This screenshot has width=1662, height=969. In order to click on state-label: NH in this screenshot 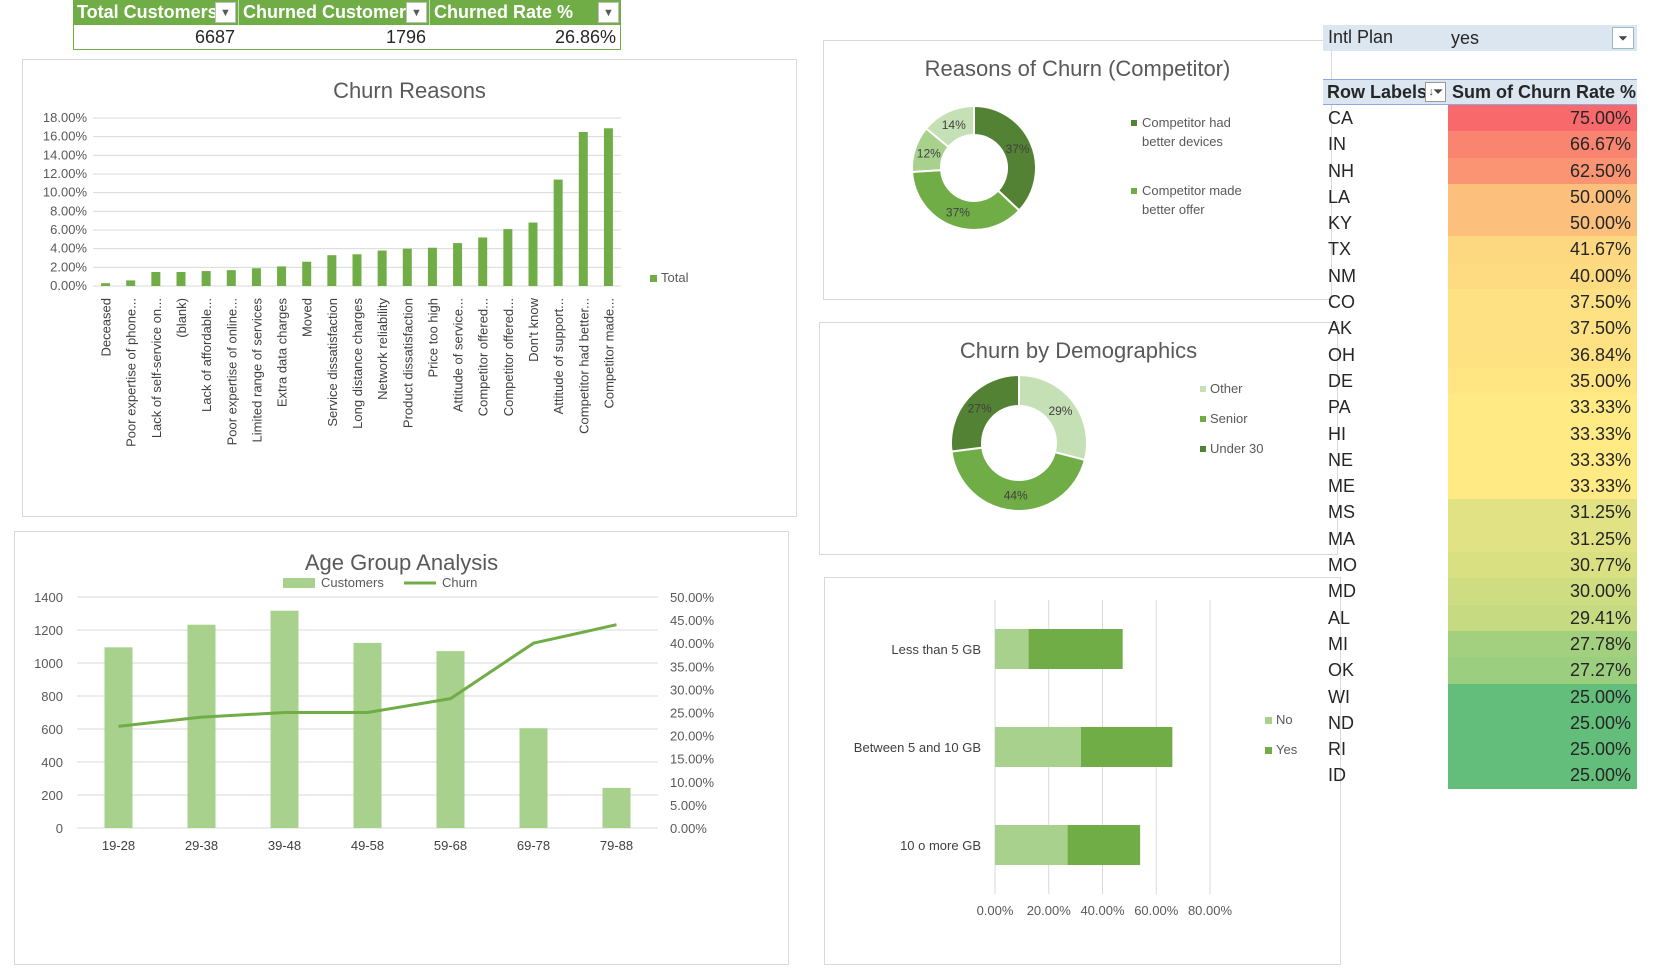, I will do `click(1341, 170)`.